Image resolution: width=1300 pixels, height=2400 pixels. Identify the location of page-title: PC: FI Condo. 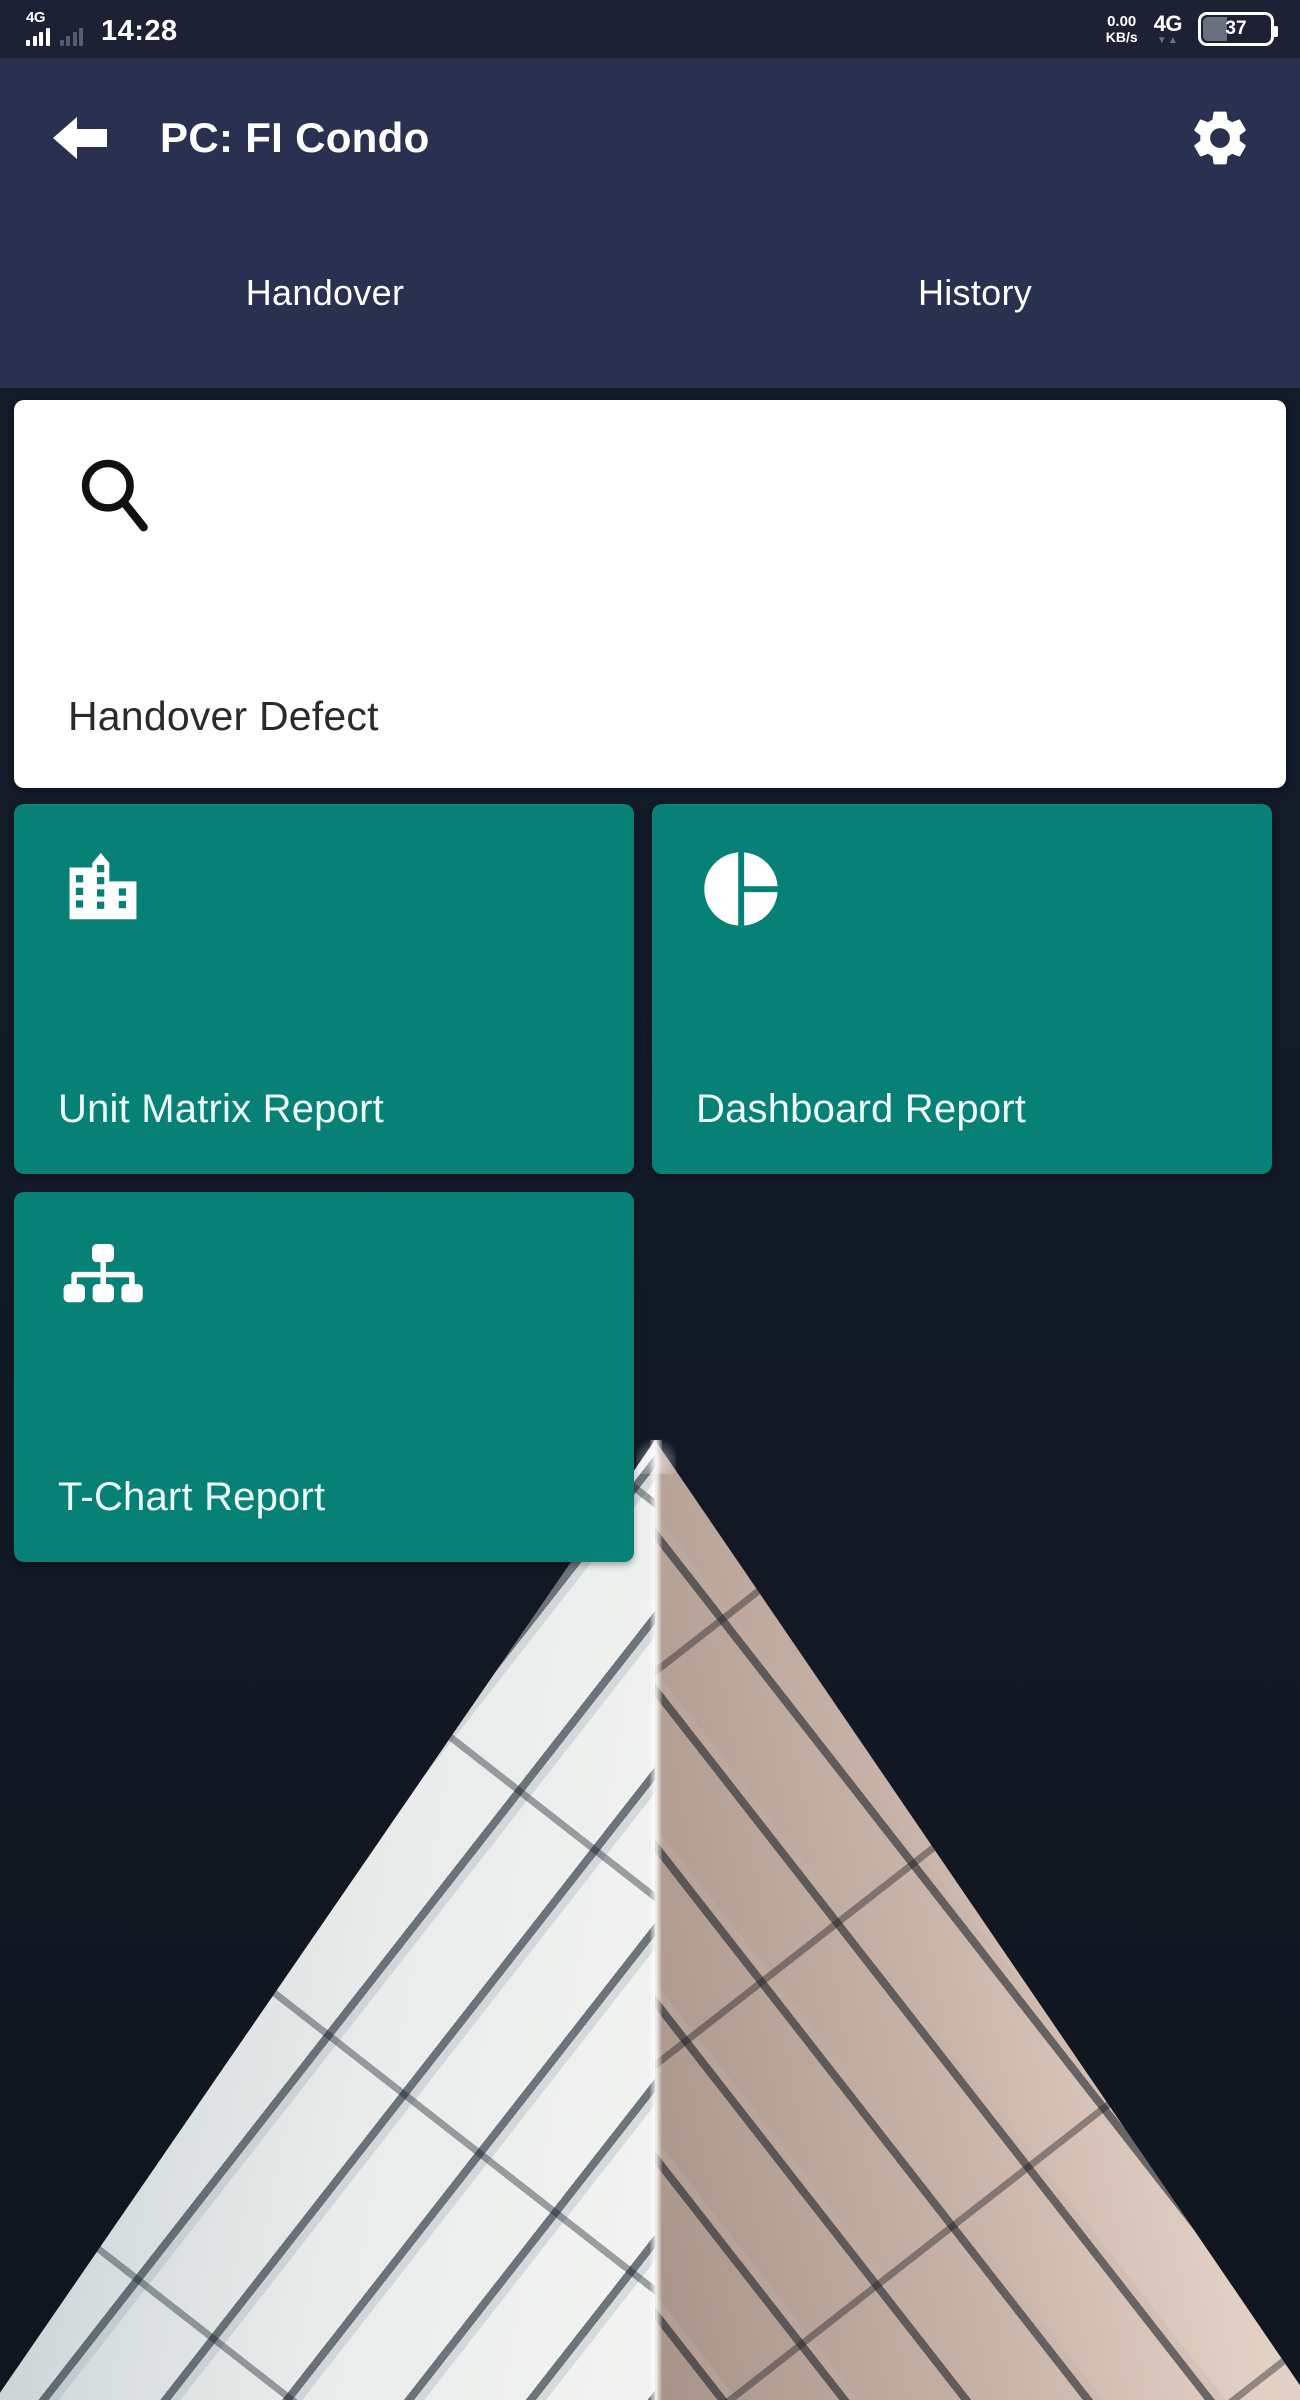
(295, 137).